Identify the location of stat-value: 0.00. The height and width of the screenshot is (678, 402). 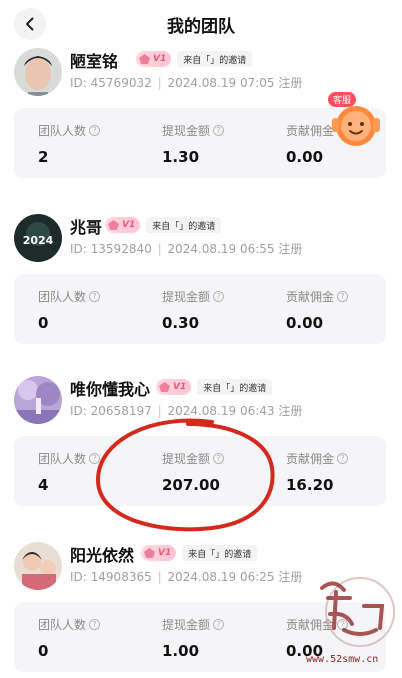
(305, 323).